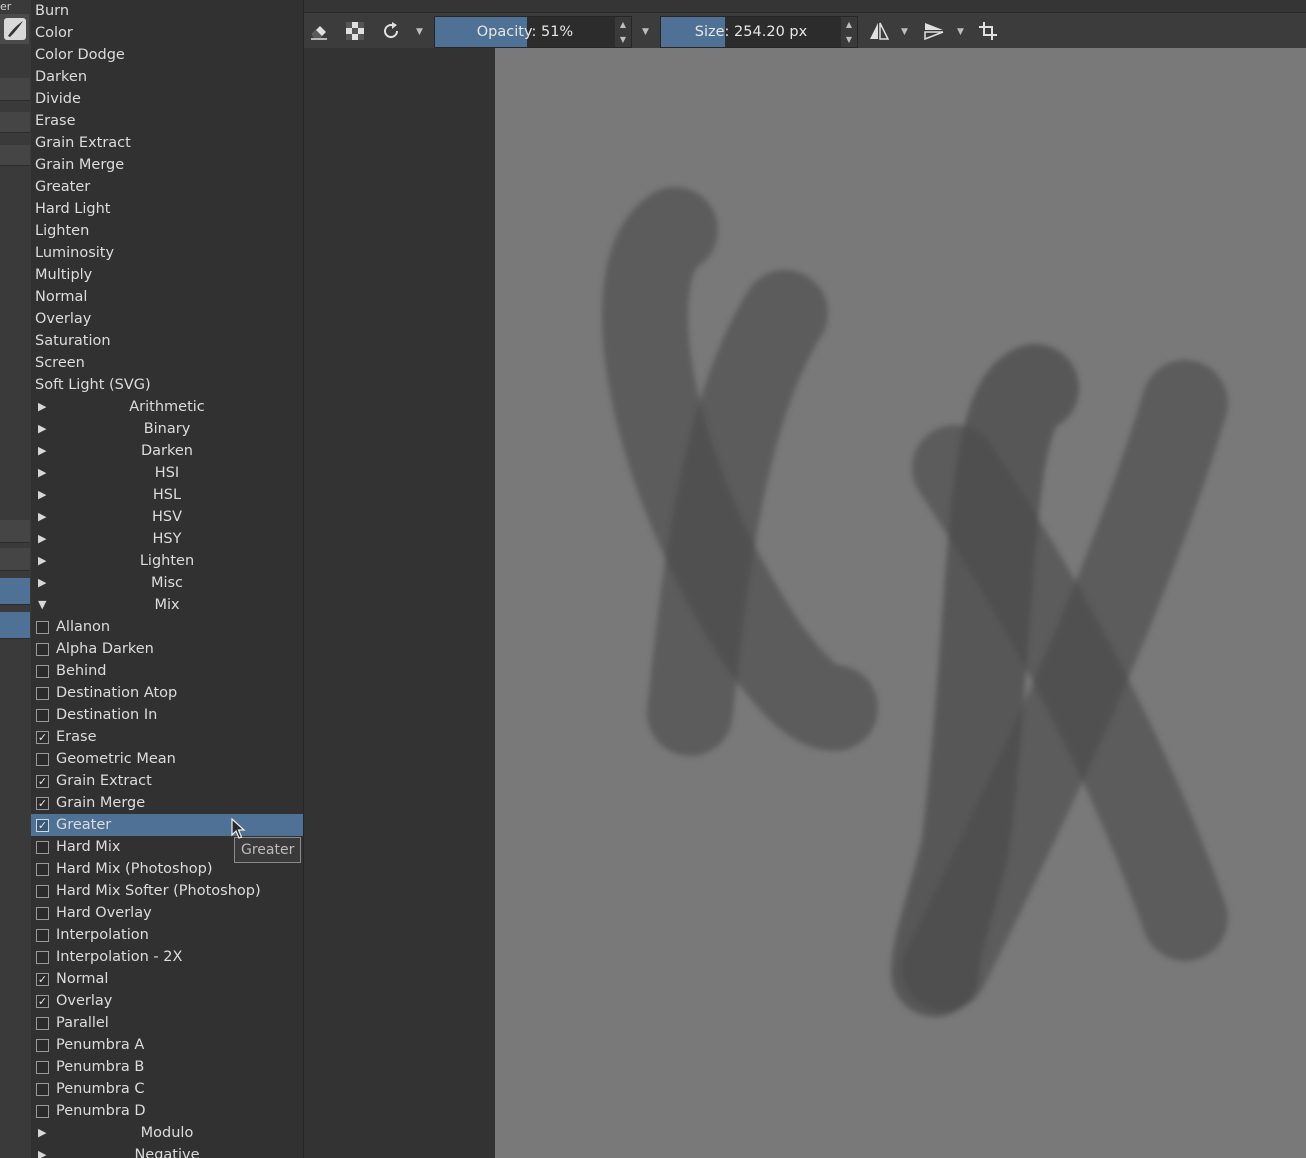  I want to click on blend-mode-item: Saturation, so click(167, 341).